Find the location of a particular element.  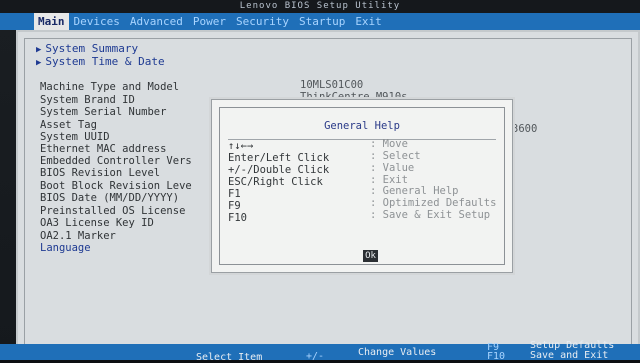

label-bios-date: BIOS Date (MM/DD/YYYY) is located at coordinates (110, 198).